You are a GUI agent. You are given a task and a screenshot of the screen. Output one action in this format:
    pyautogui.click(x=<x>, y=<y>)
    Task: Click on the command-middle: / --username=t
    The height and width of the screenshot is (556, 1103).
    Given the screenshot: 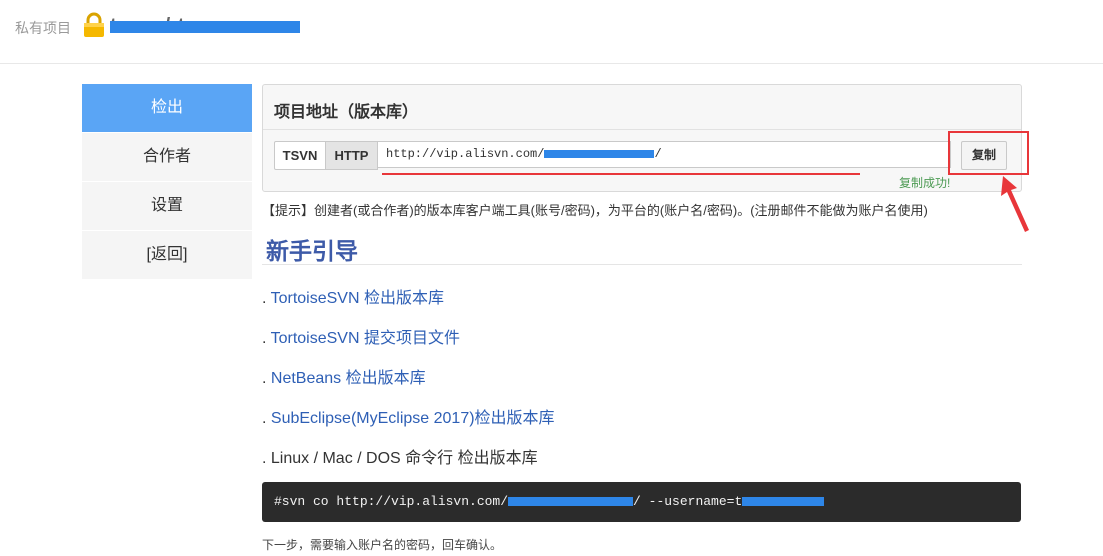 What is the action you would take?
    pyautogui.click(x=688, y=501)
    